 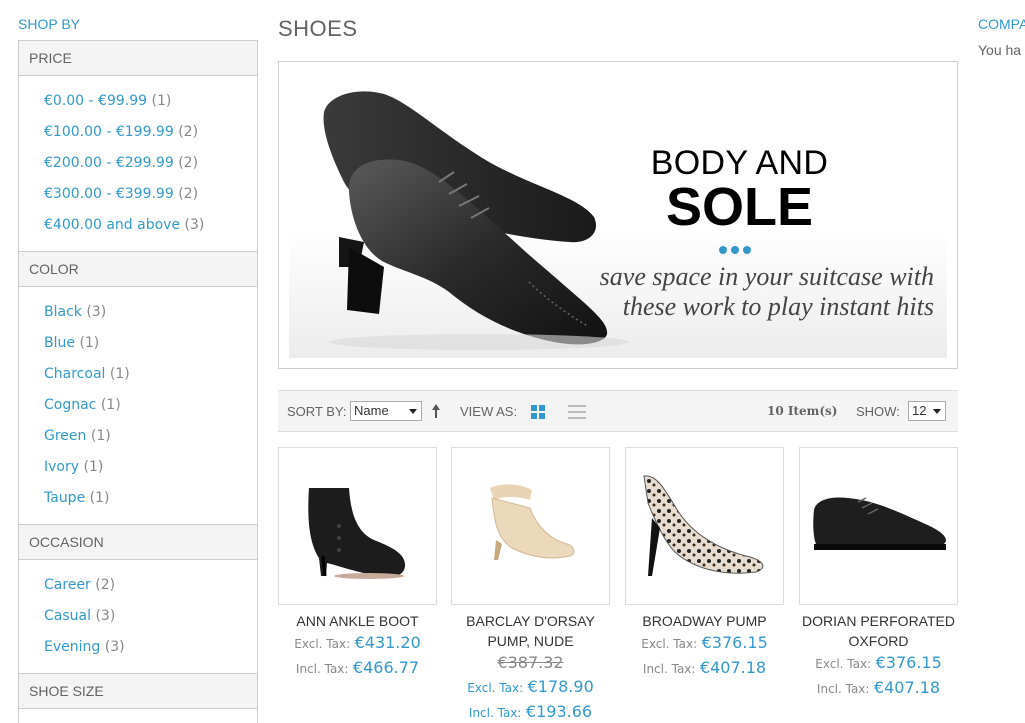 I want to click on sort-by-select: Name, so click(x=386, y=411).